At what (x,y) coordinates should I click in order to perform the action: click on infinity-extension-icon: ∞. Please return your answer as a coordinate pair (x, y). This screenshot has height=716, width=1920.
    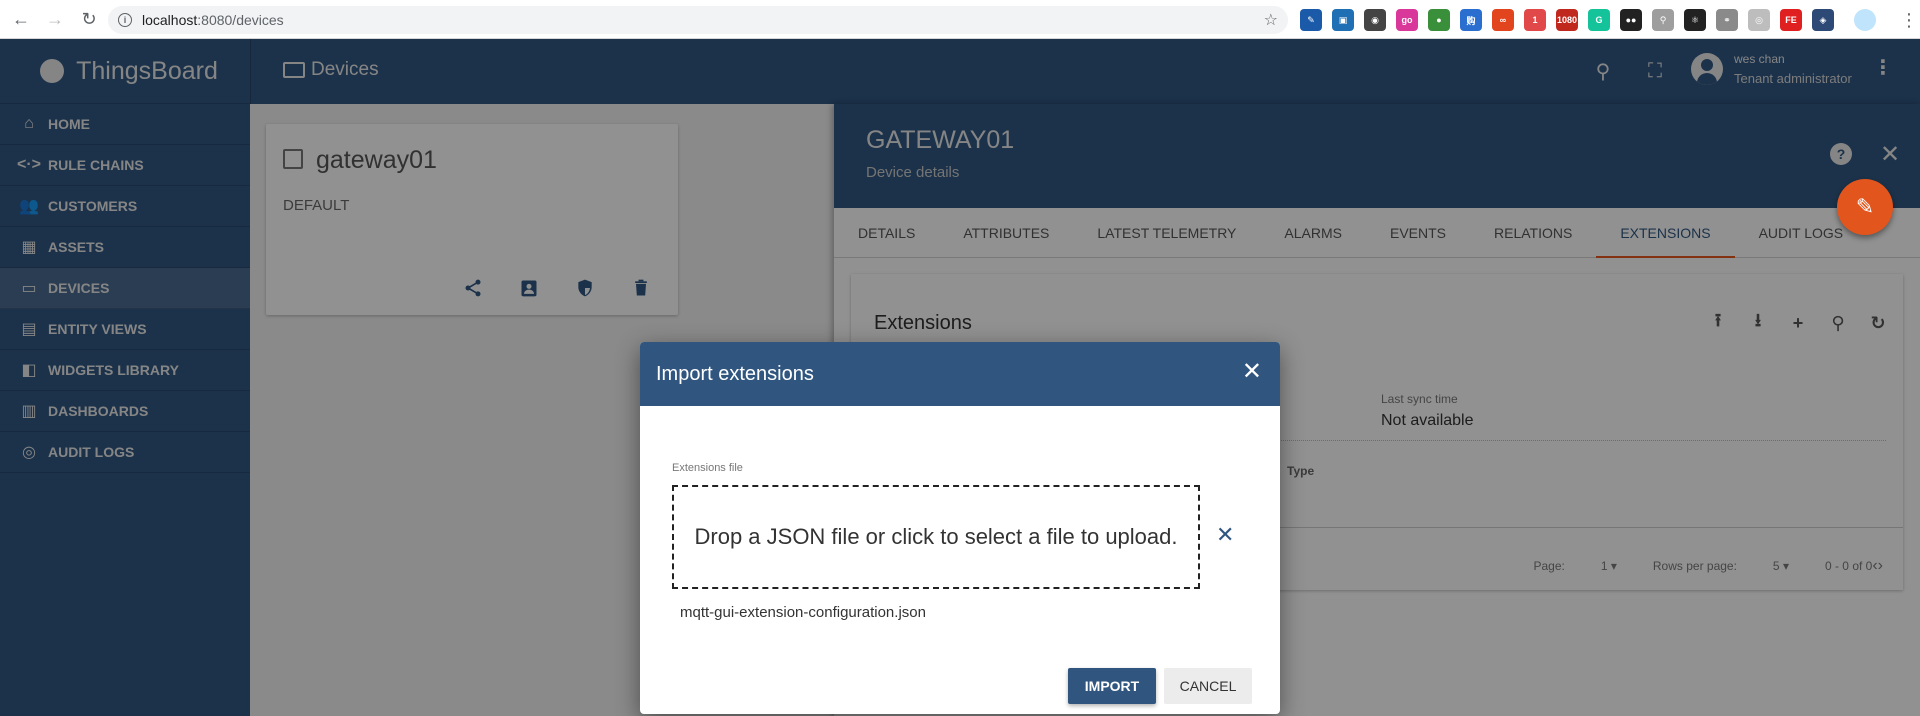
    Looking at the image, I should click on (1503, 20).